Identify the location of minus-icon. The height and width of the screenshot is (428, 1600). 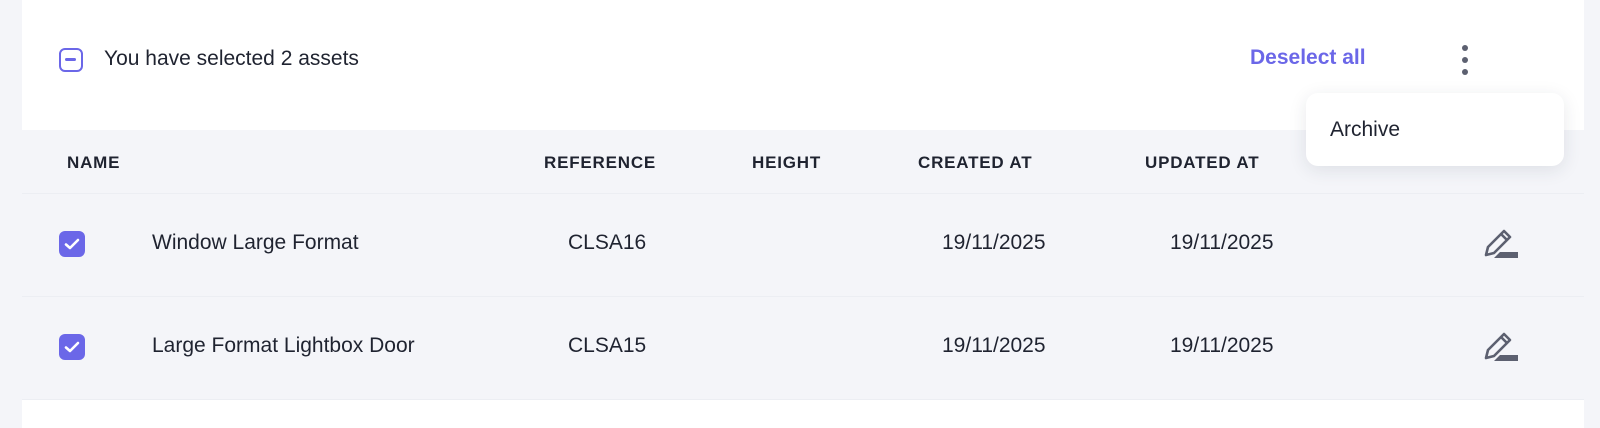
(70, 59).